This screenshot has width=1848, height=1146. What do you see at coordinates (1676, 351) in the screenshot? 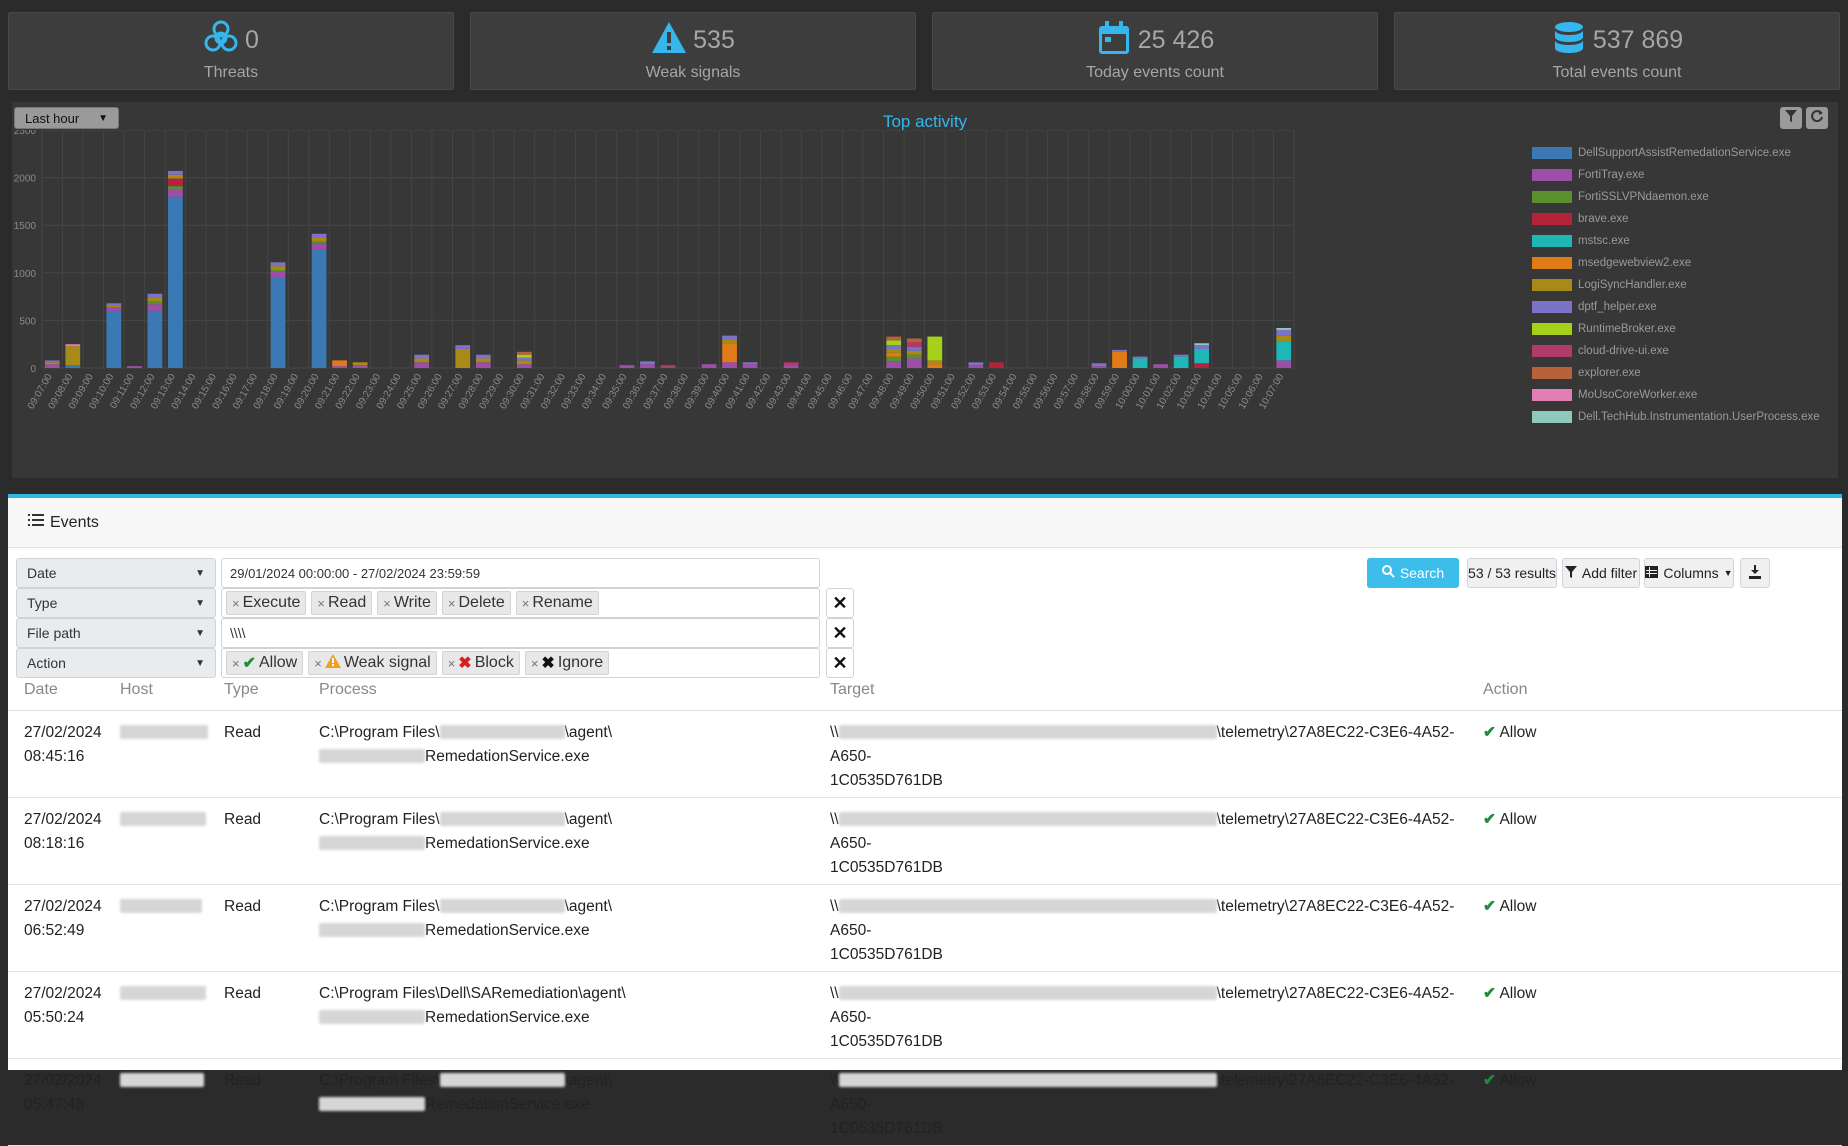
I see `legend-item: cloud-drive-ui.exe` at bounding box center [1676, 351].